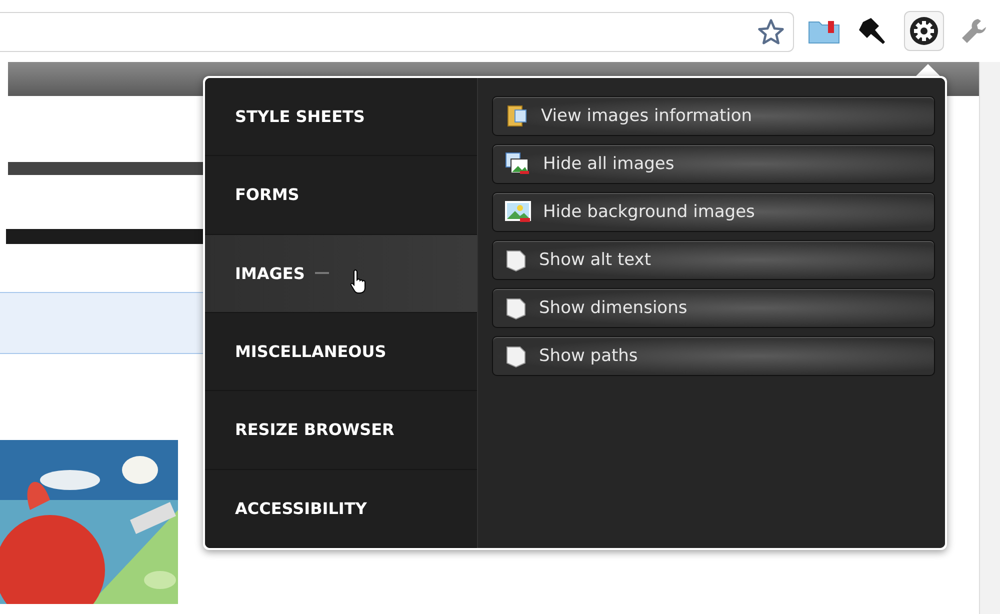  What do you see at coordinates (824, 31) in the screenshot?
I see `folder-icon` at bounding box center [824, 31].